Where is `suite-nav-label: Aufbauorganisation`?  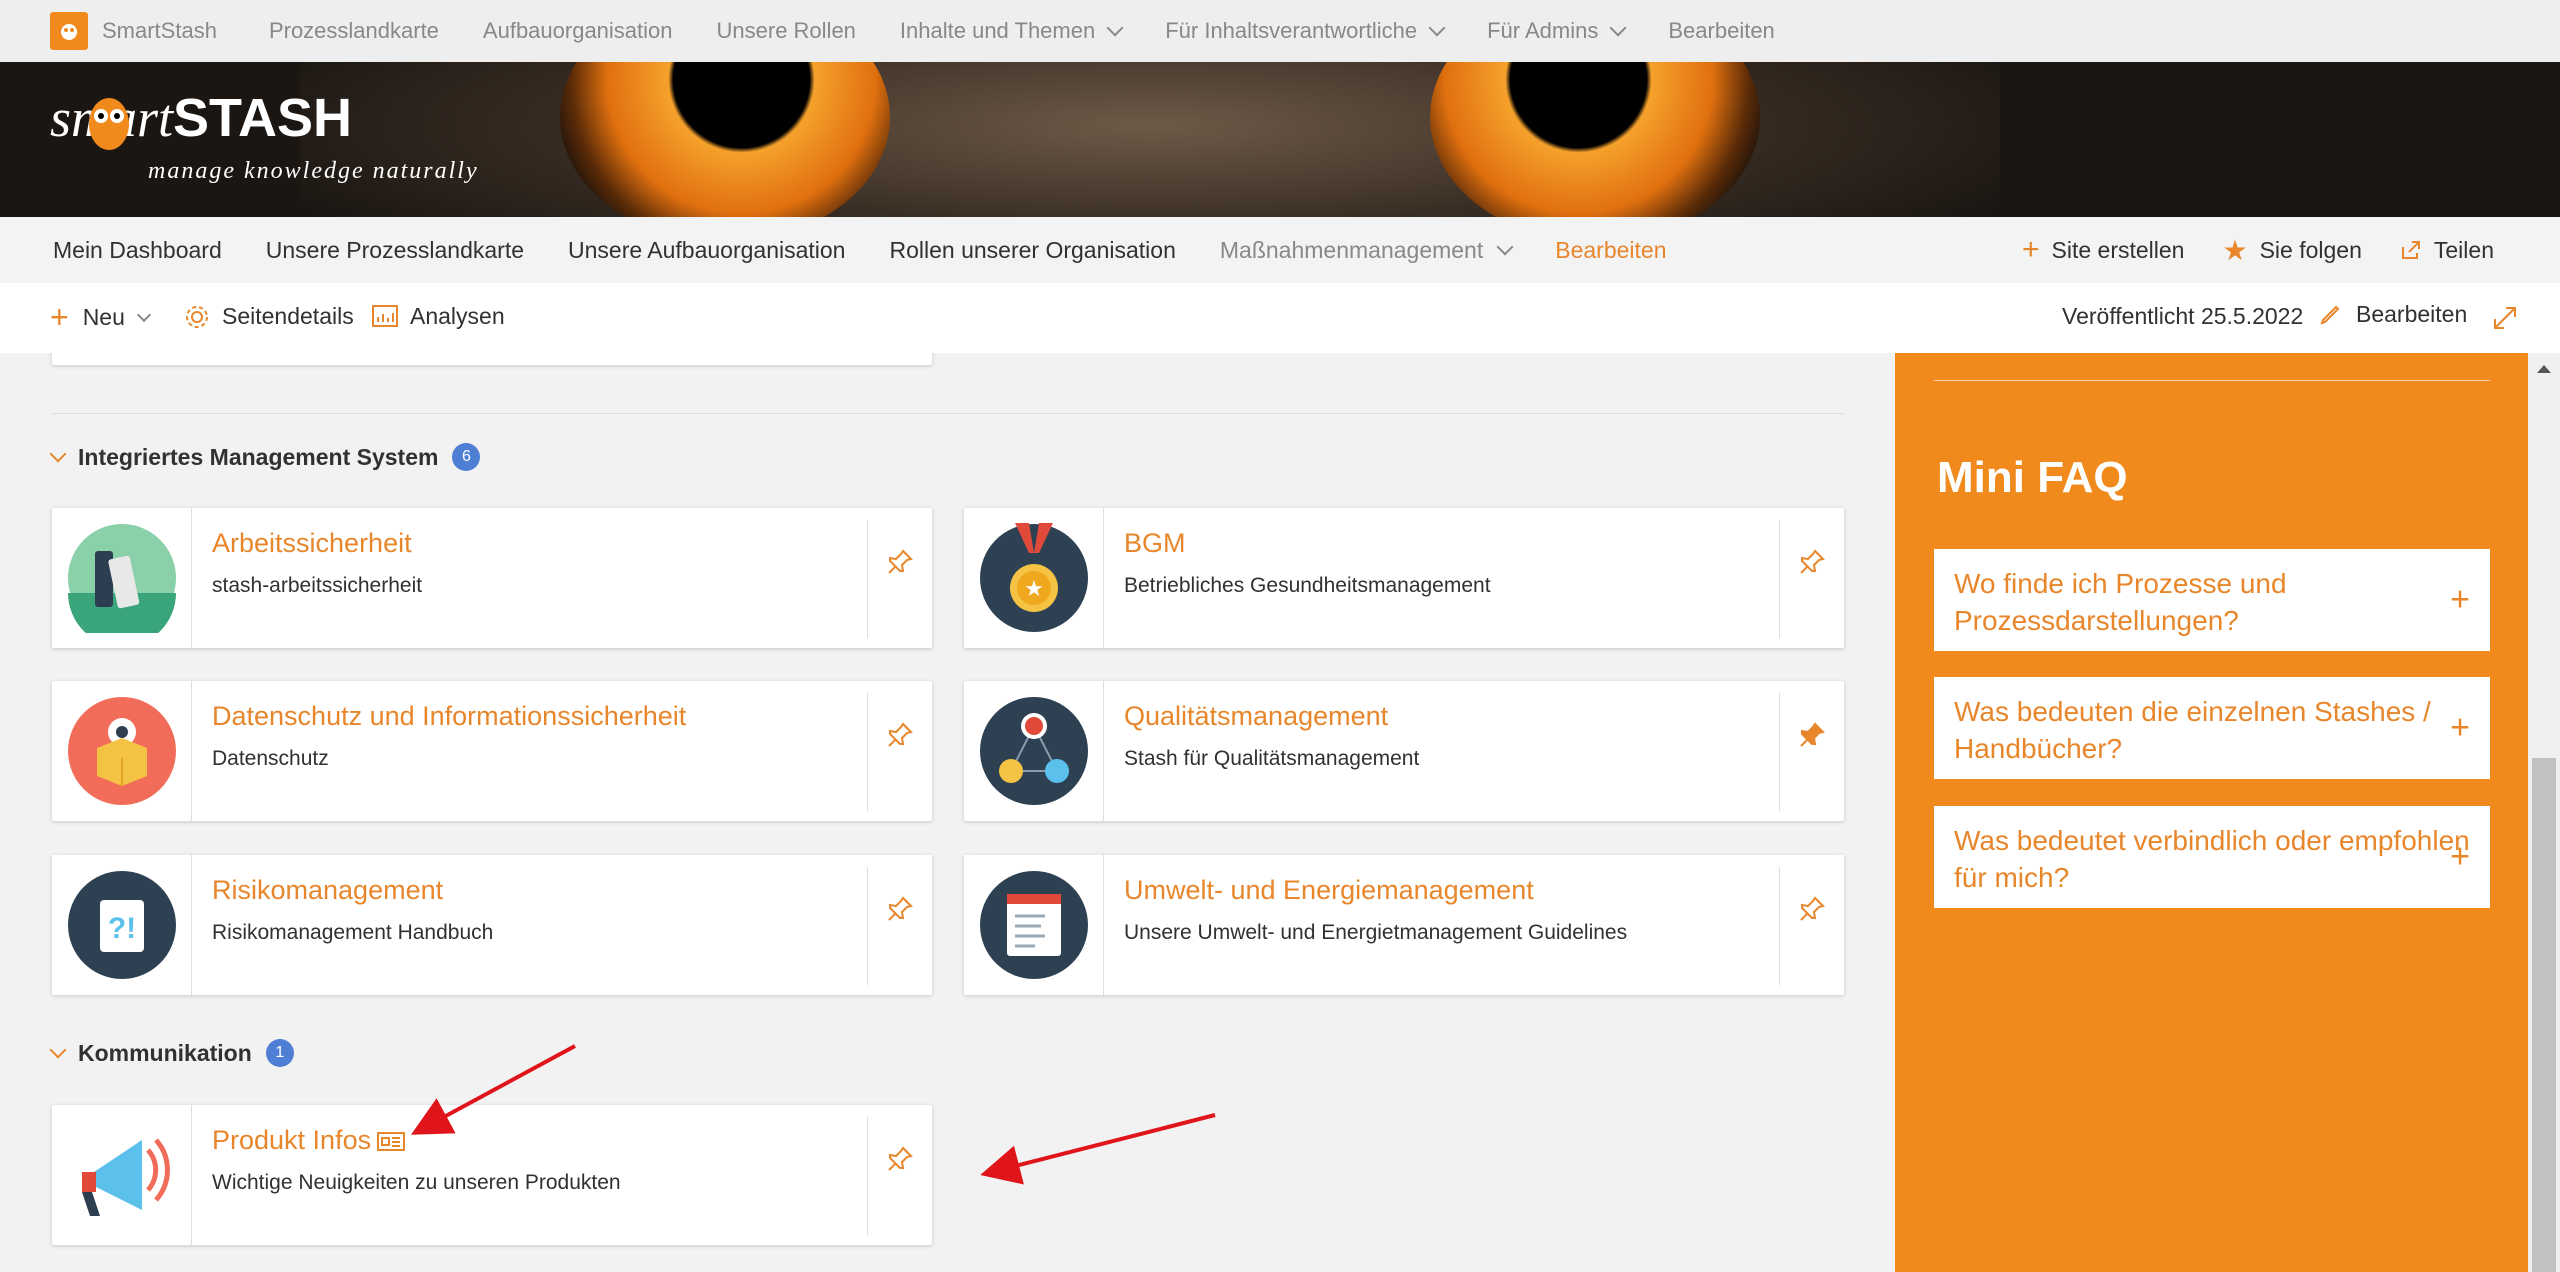
suite-nav-label: Aufbauorganisation is located at coordinates (577, 30).